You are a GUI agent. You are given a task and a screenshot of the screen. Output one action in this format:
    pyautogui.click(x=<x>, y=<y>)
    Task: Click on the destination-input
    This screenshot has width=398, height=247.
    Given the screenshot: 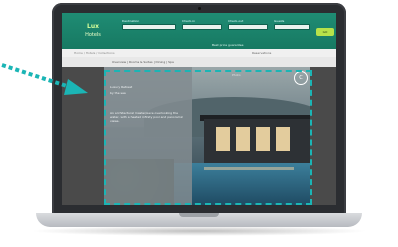 What is the action you would take?
    pyautogui.click(x=149, y=27)
    